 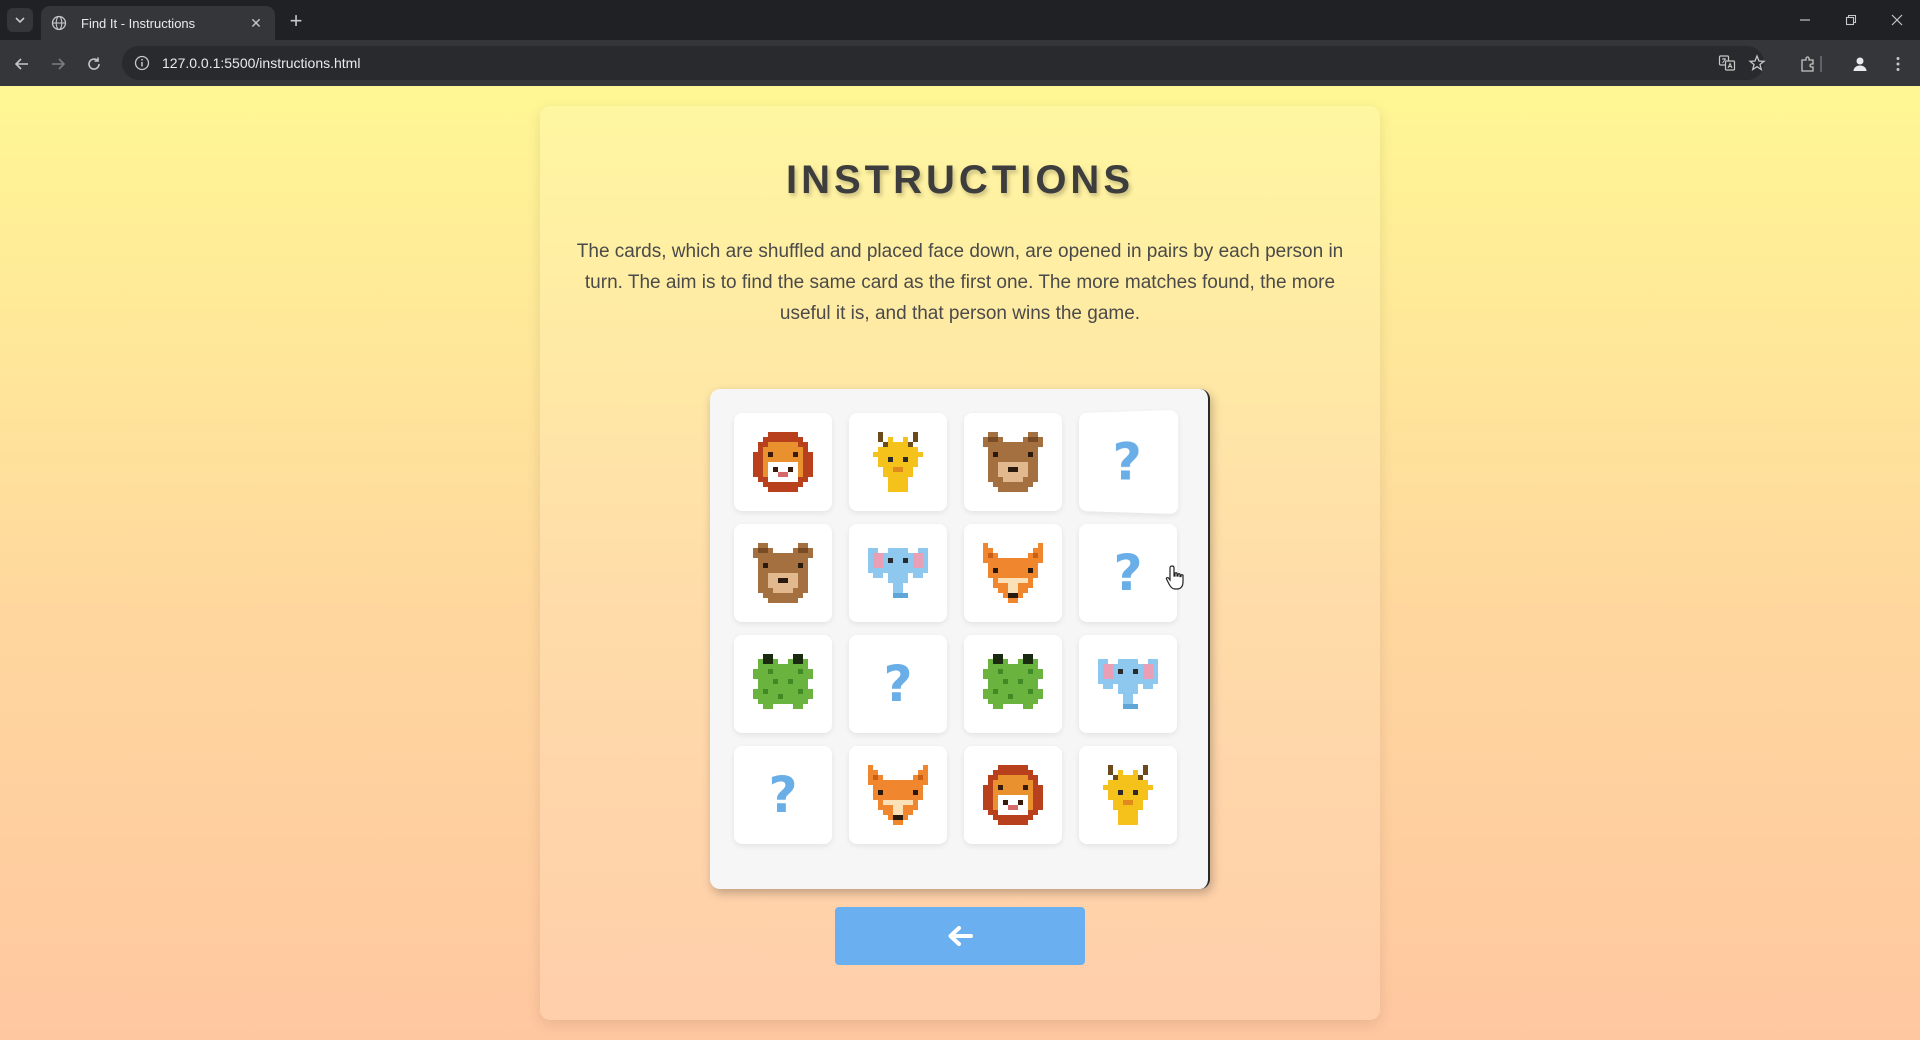 What do you see at coordinates (138, 23) in the screenshot?
I see `tab-title: Find It - Instructions` at bounding box center [138, 23].